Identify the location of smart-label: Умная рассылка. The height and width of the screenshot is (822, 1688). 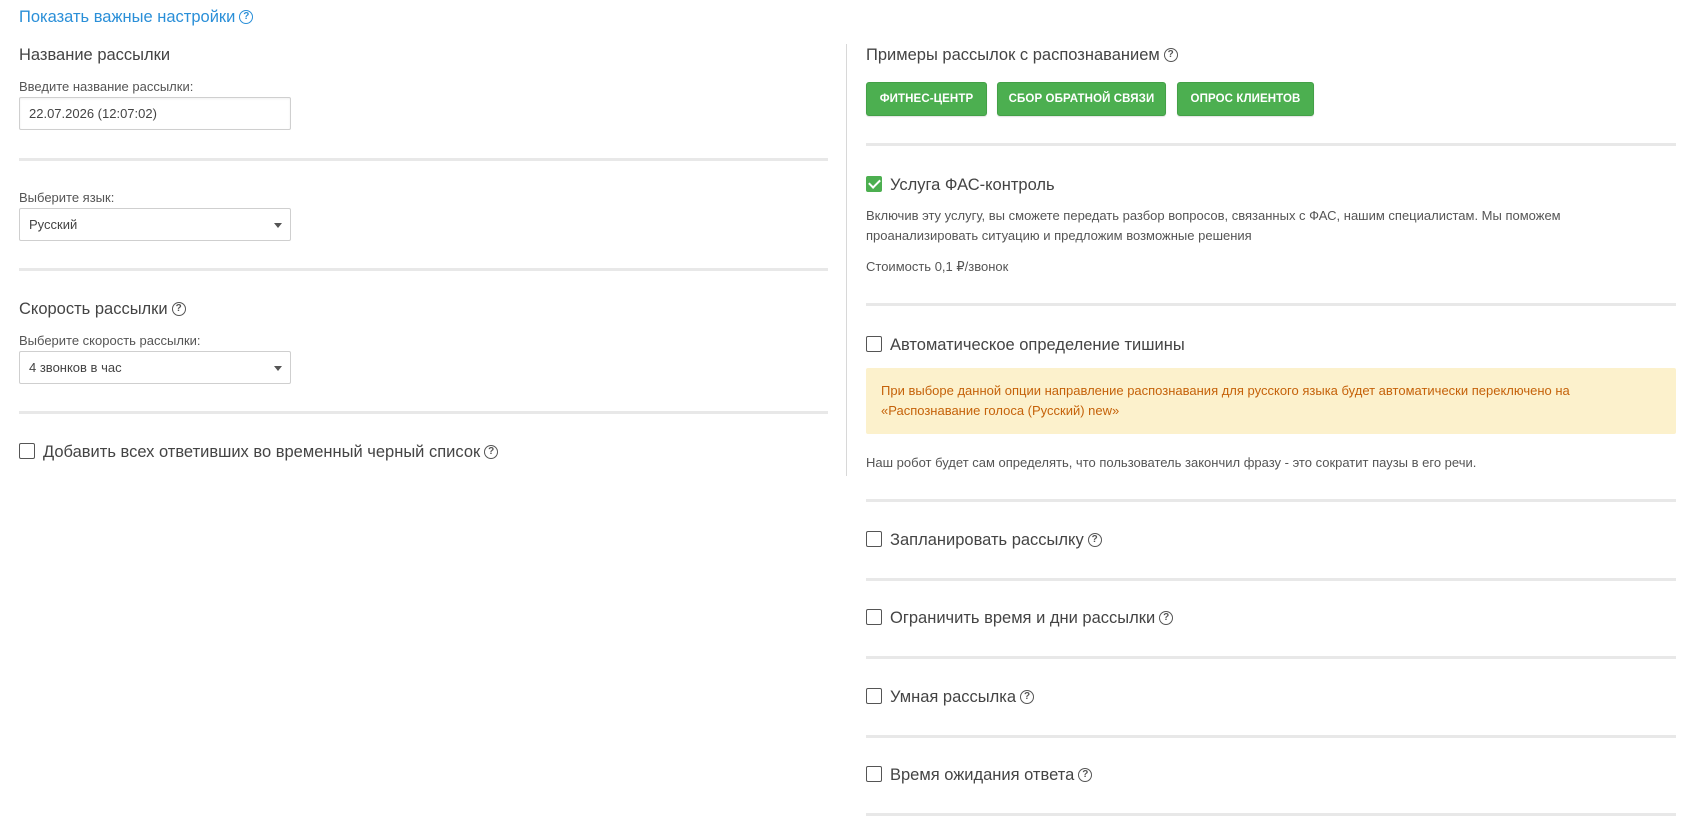
(953, 697).